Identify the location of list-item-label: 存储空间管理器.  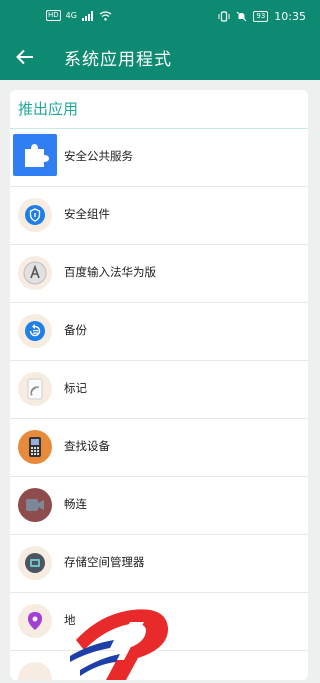
(104, 562).